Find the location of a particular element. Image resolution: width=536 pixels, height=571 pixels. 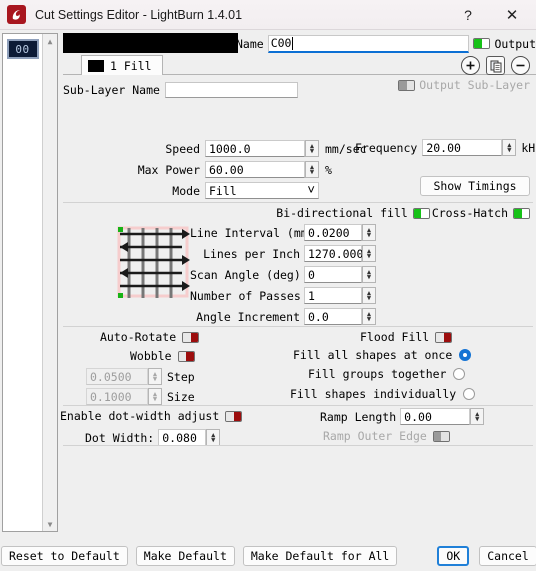

make-default-for-all-button: Make Default for All is located at coordinates (320, 556).